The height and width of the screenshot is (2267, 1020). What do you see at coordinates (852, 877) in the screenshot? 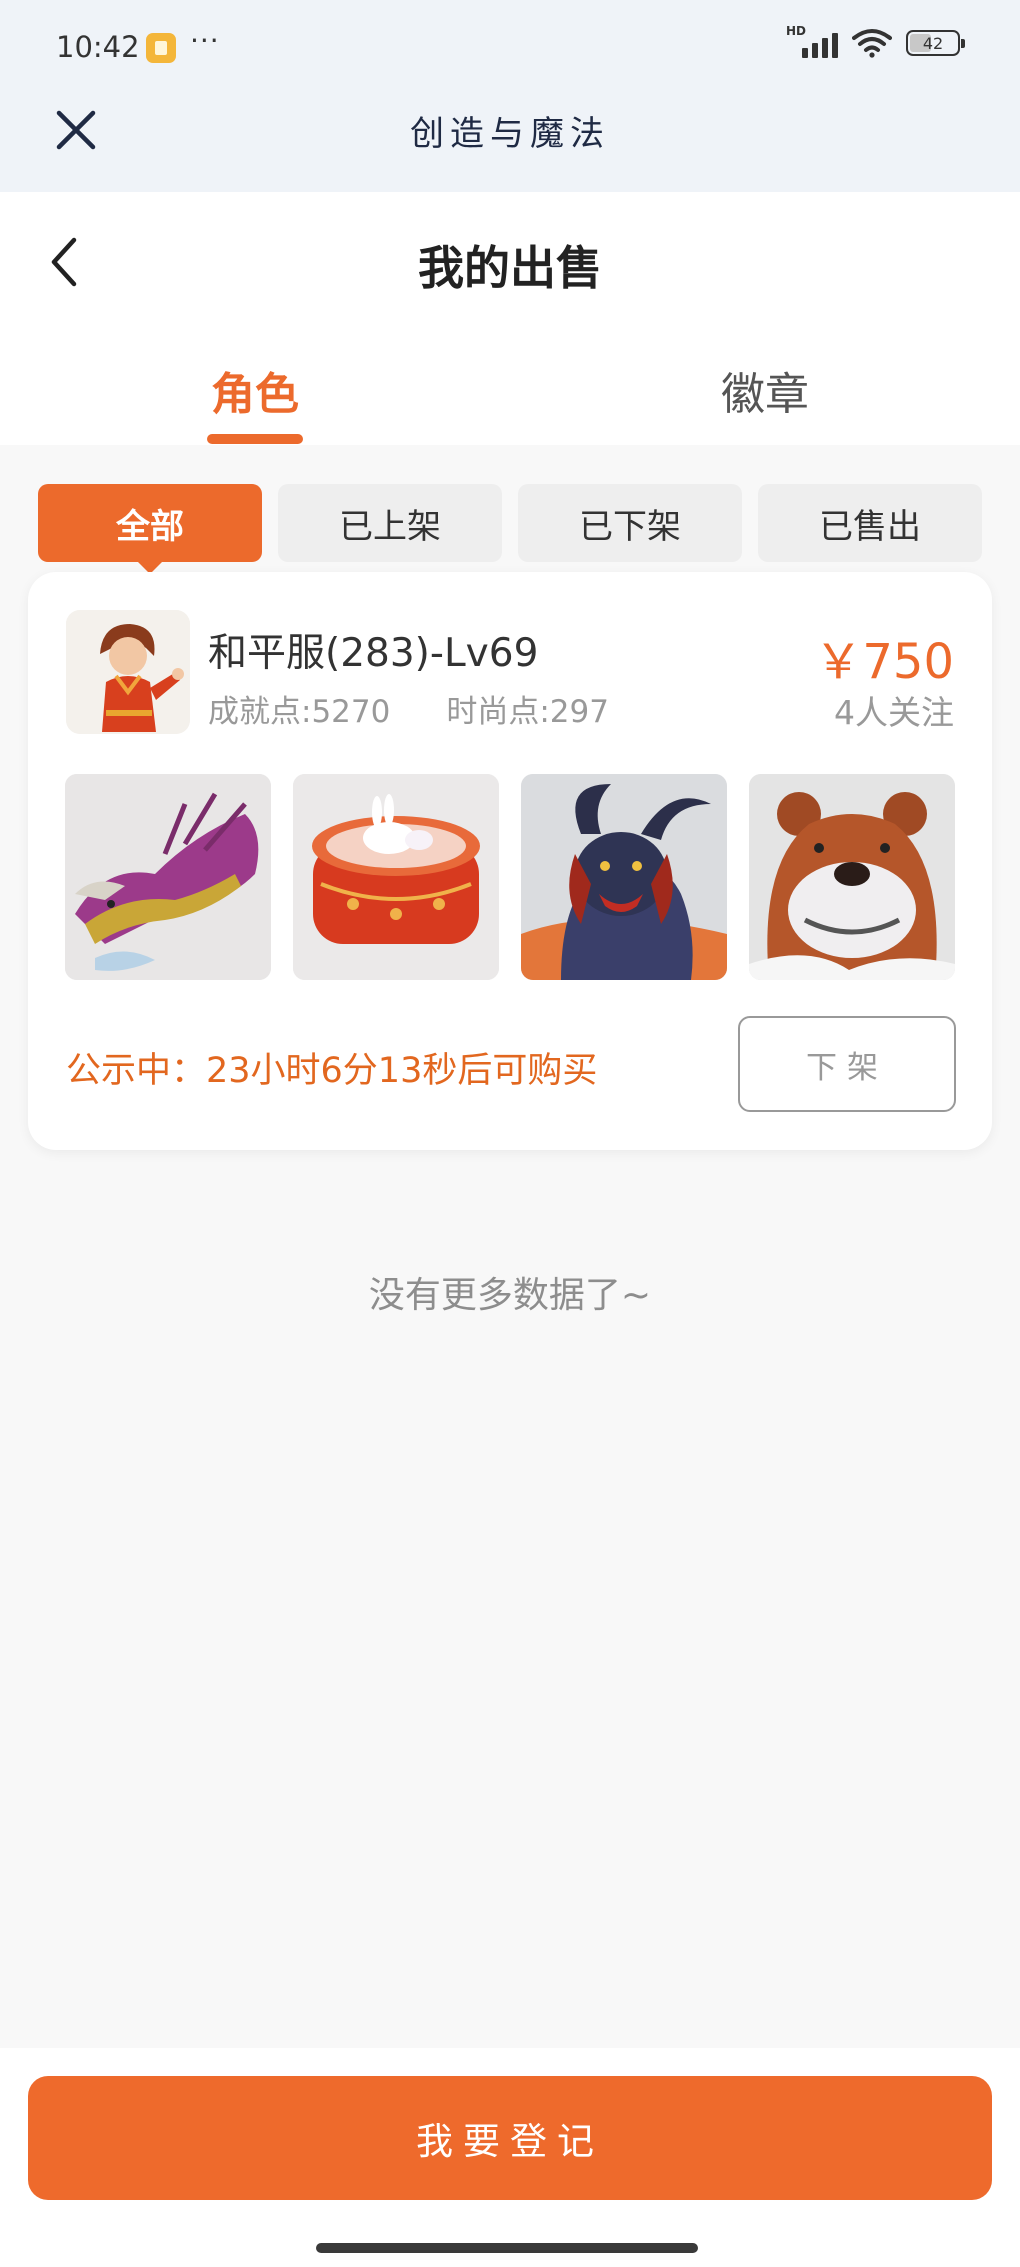
I see `thumbnail-bear` at bounding box center [852, 877].